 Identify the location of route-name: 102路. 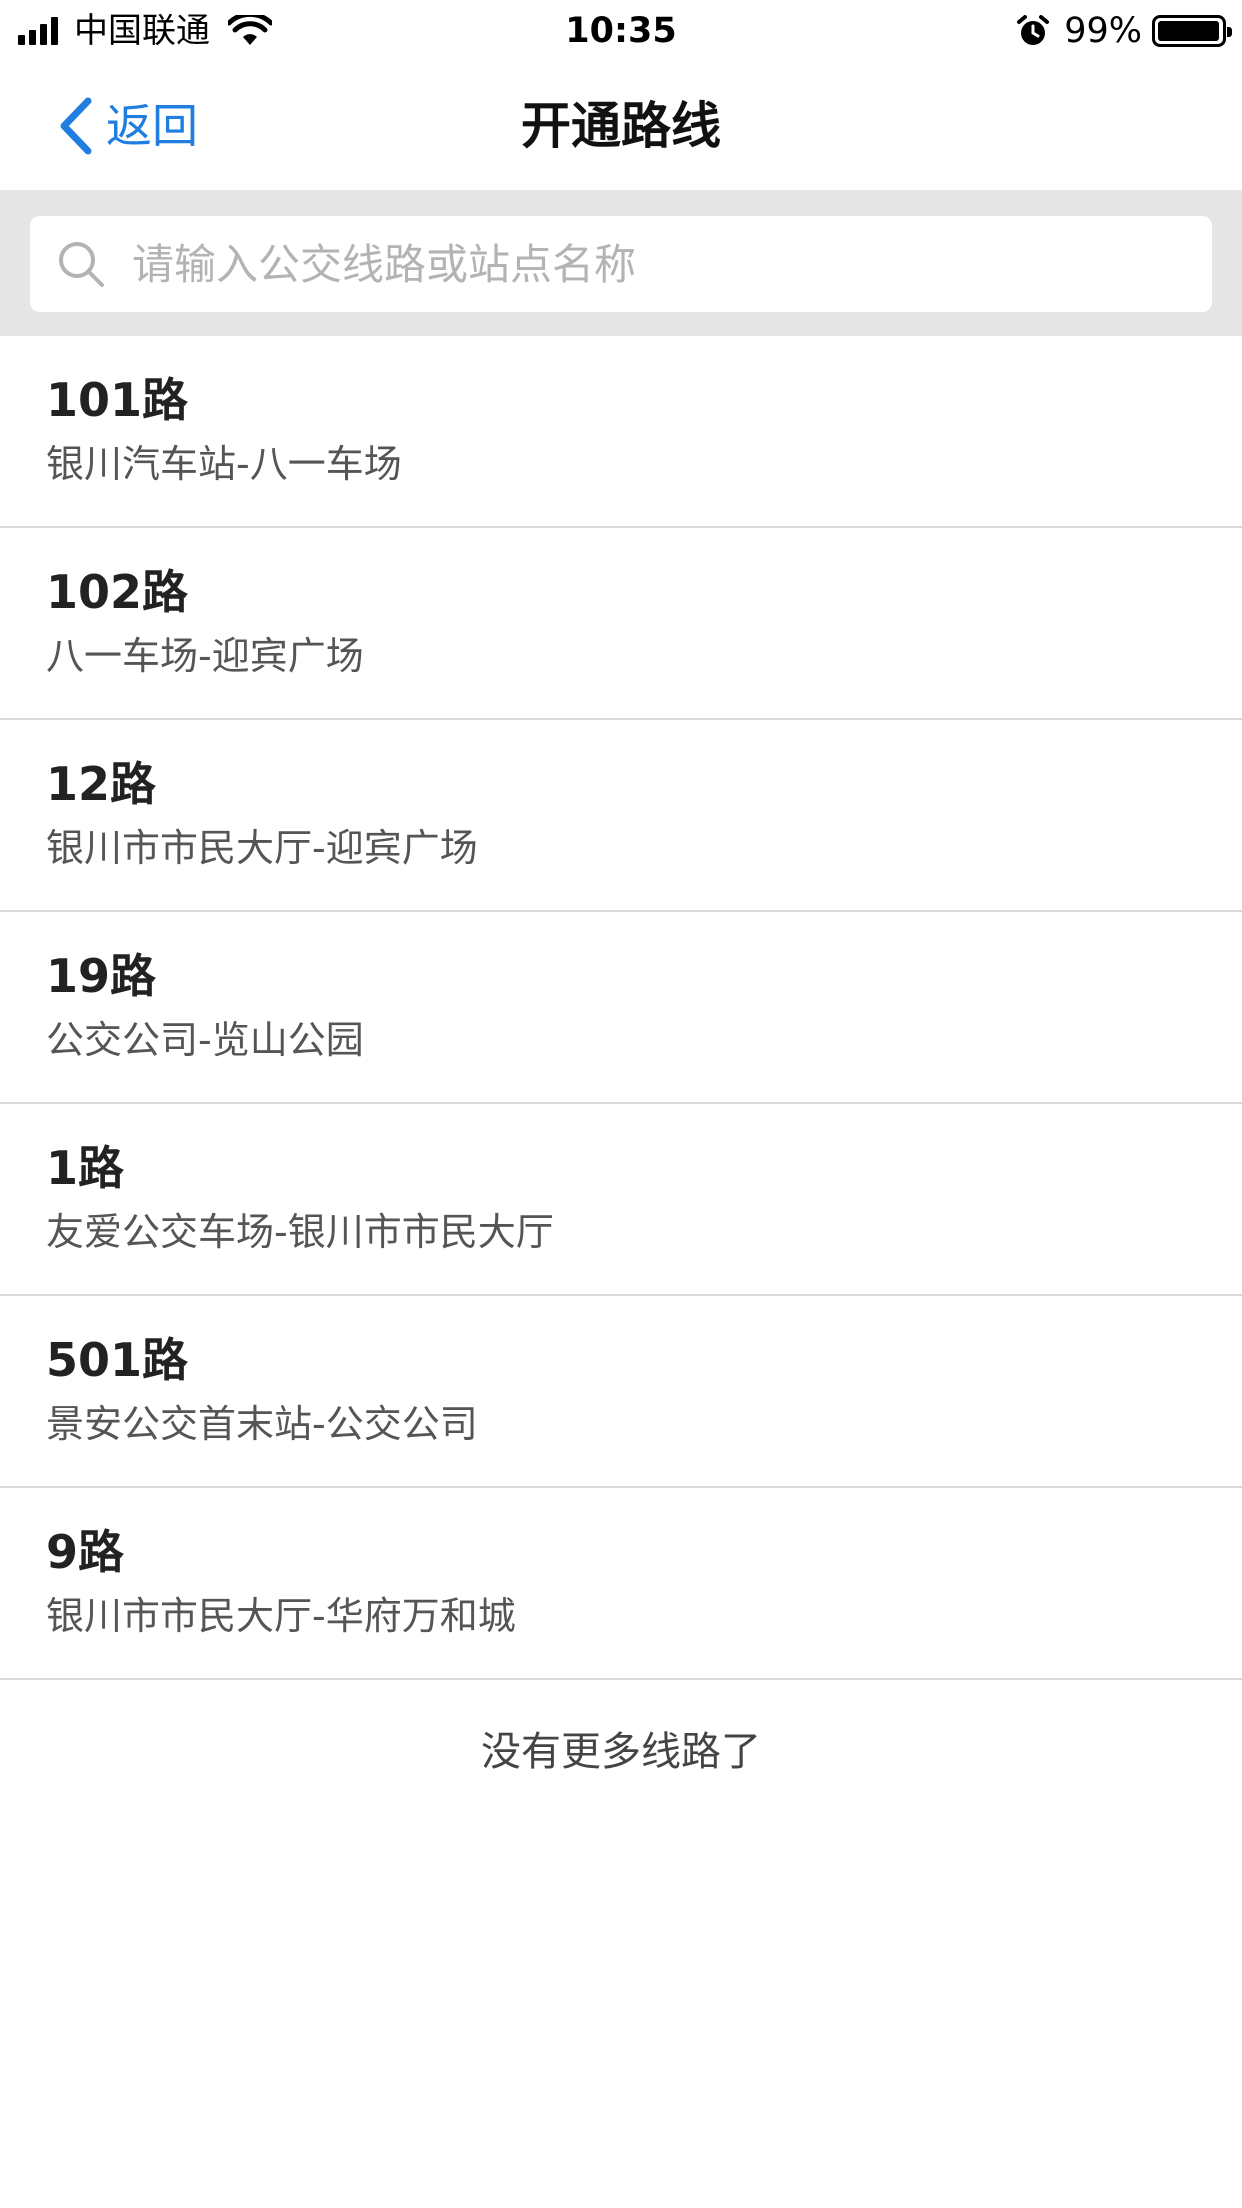
(117, 592).